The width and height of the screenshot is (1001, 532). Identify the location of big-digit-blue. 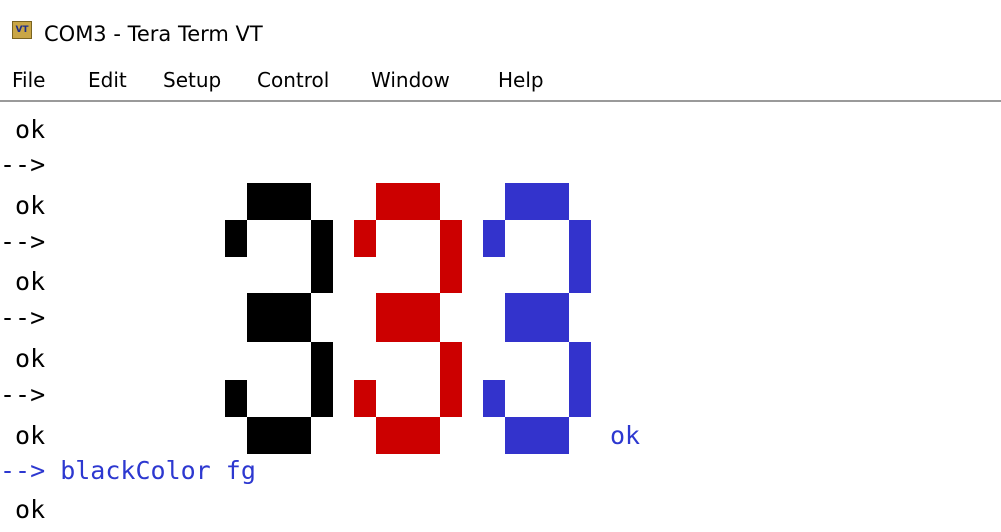
(537, 318).